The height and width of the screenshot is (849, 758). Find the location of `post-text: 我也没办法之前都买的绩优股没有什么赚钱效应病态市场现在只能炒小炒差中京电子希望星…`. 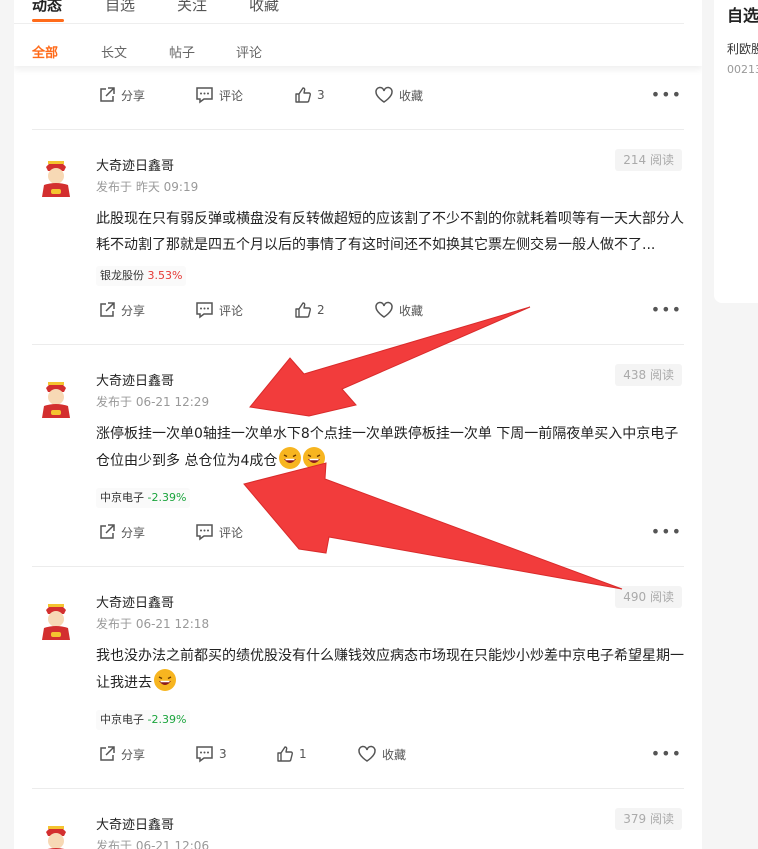

post-text: 我也没办法之前都买的绩优股没有什么赚钱效应病态市场现在只能炒小炒差中京电子希望星… is located at coordinates (390, 669).